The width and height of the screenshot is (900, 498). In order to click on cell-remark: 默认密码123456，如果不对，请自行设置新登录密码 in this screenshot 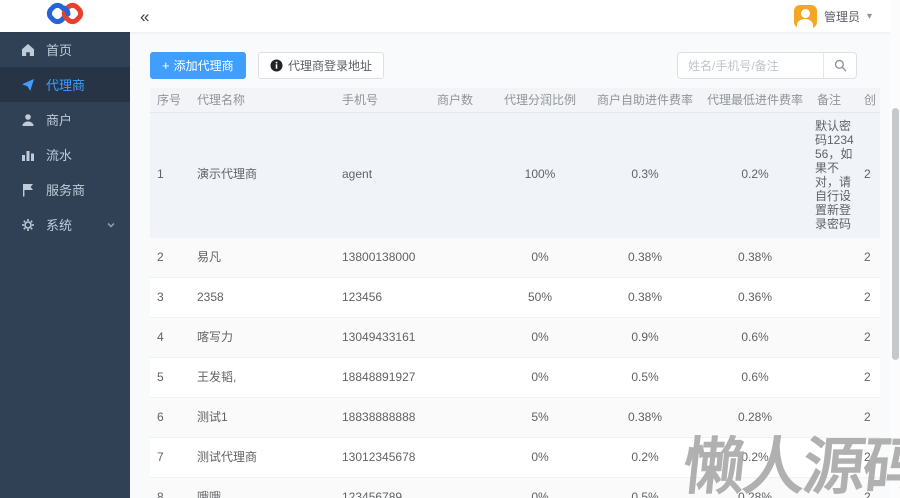, I will do `click(833, 175)`.